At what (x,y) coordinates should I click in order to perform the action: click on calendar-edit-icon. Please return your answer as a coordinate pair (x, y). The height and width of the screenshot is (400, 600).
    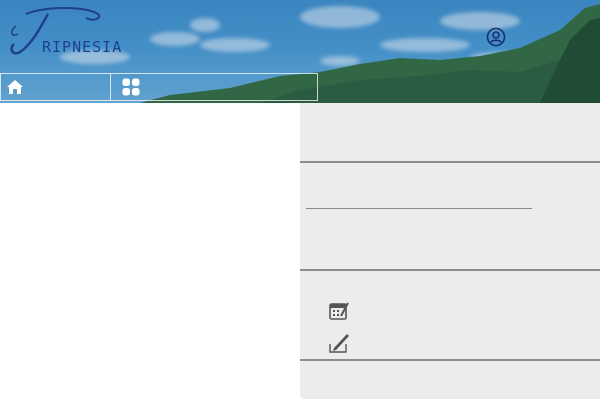
    Looking at the image, I should click on (339, 311).